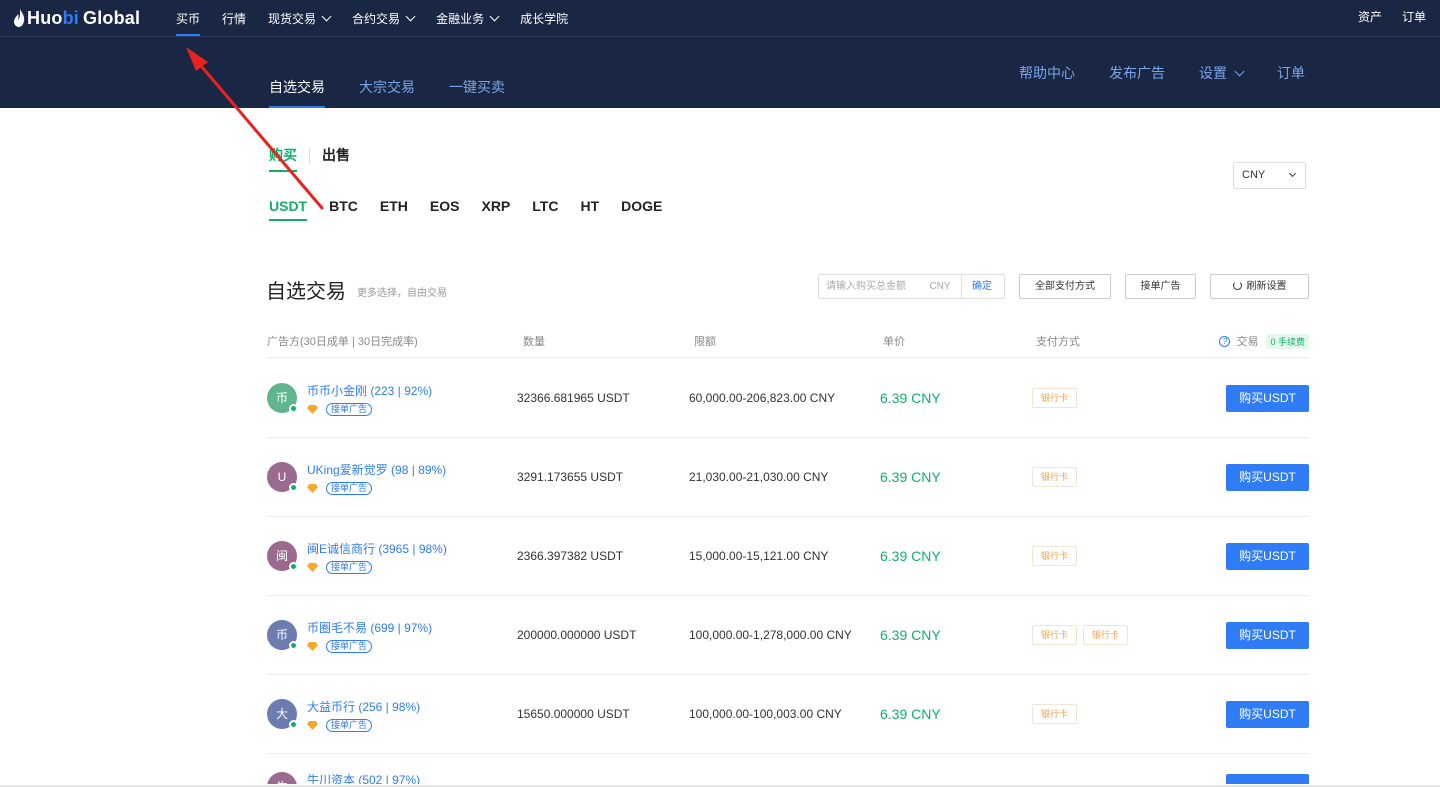  Describe the element at coordinates (1259, 286) in the screenshot. I see `refresh-settings-button: 刷新设置` at that location.